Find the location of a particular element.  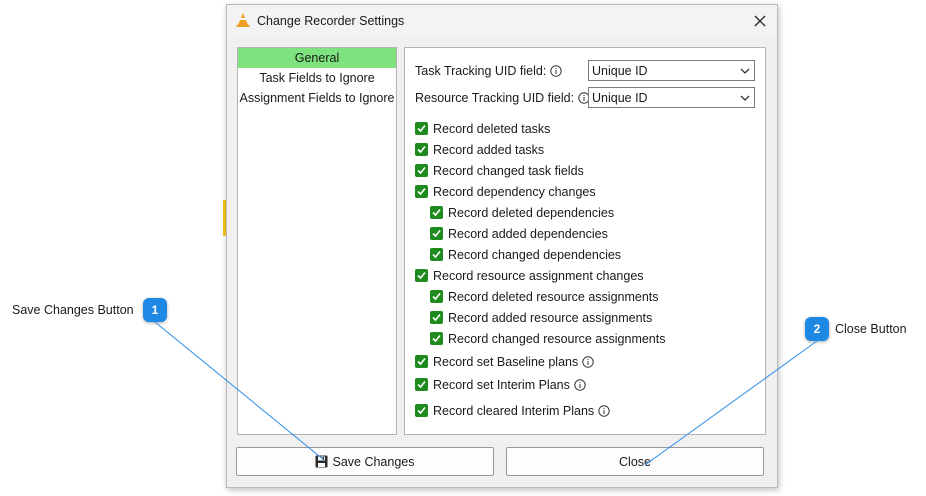

checkbox-row: Record changed resource assignments is located at coordinates (547, 338).